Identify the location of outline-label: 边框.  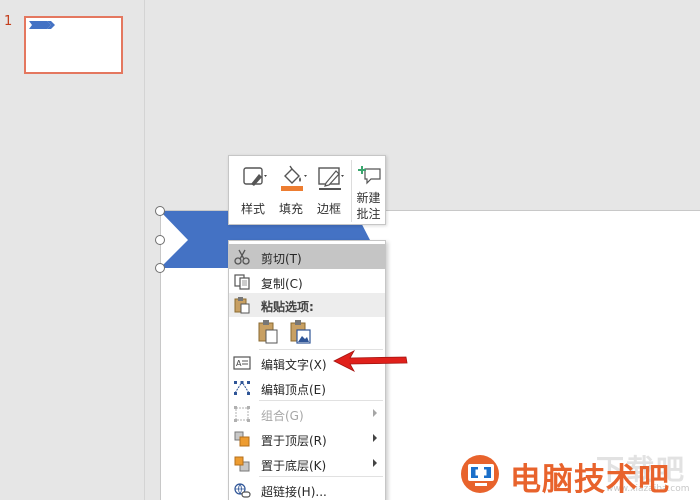
(328, 209).